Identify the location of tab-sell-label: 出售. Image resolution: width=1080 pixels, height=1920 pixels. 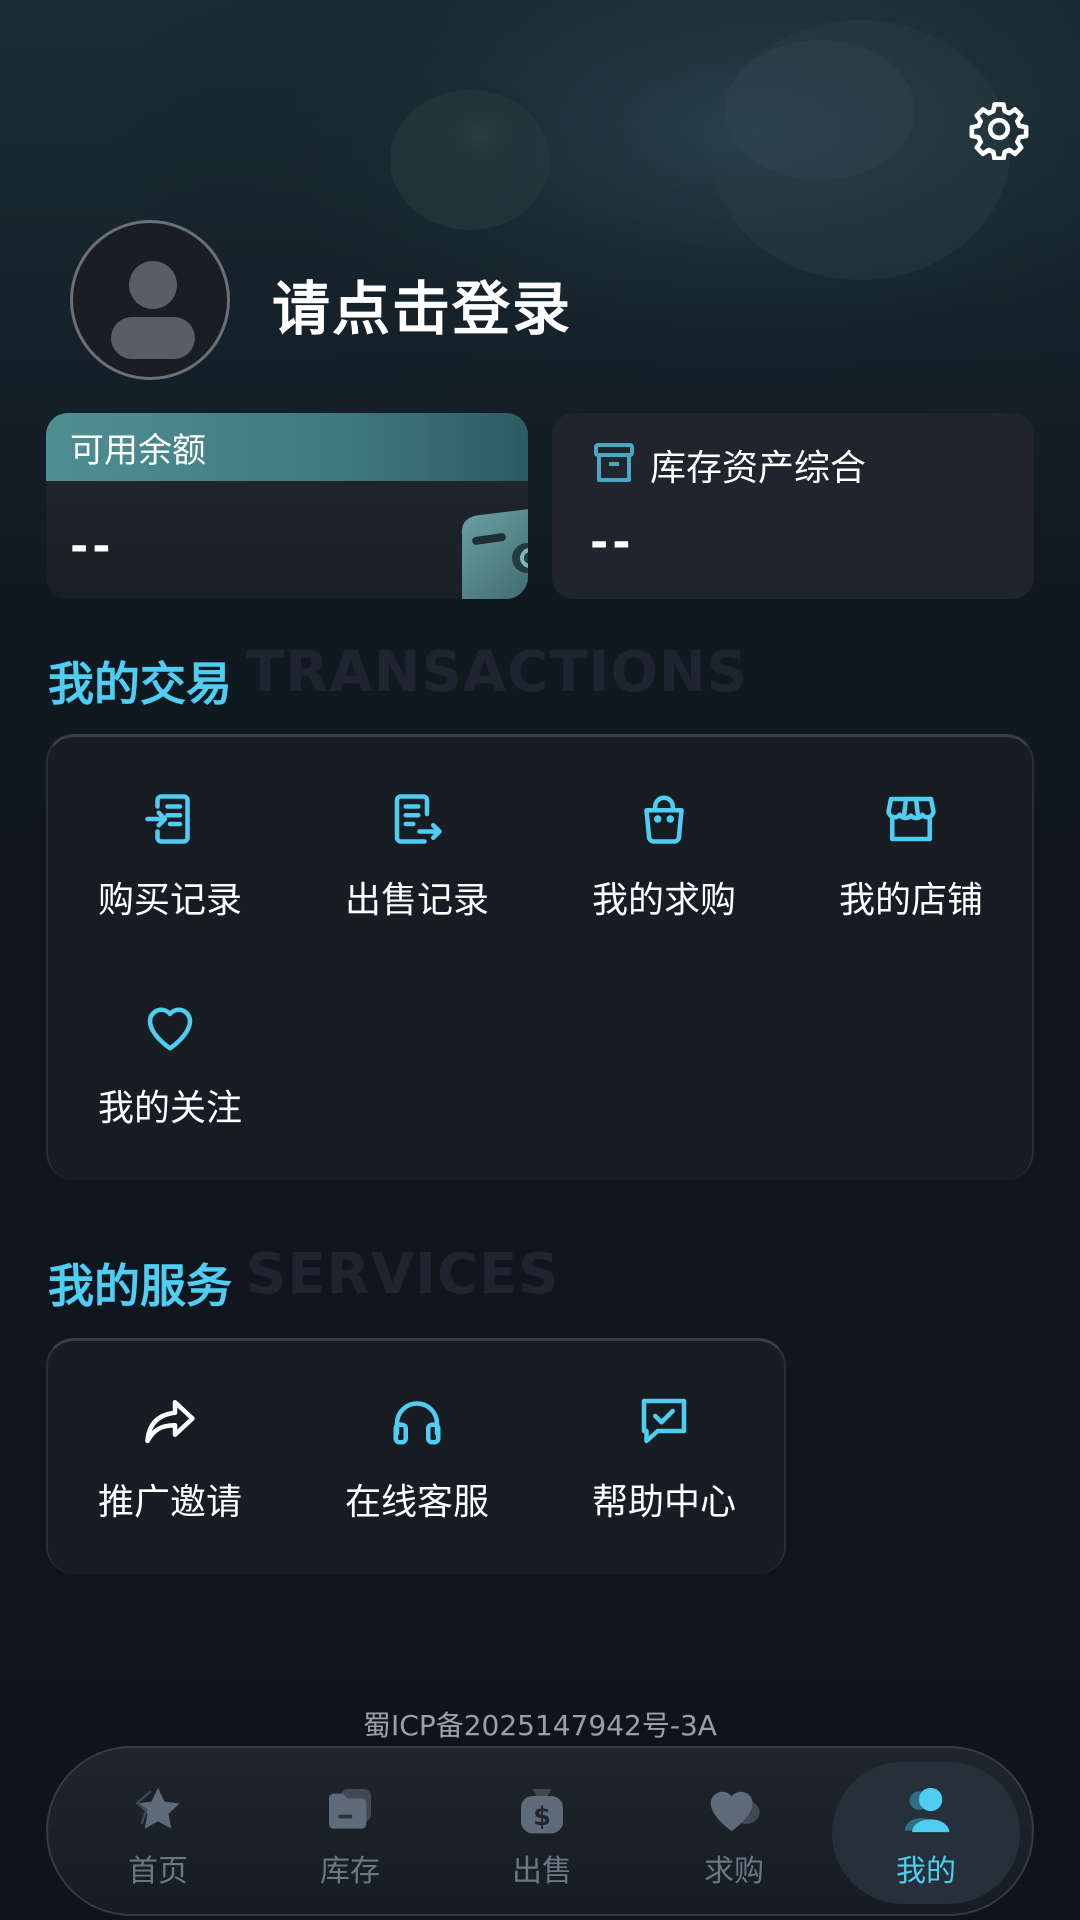
(542, 1871).